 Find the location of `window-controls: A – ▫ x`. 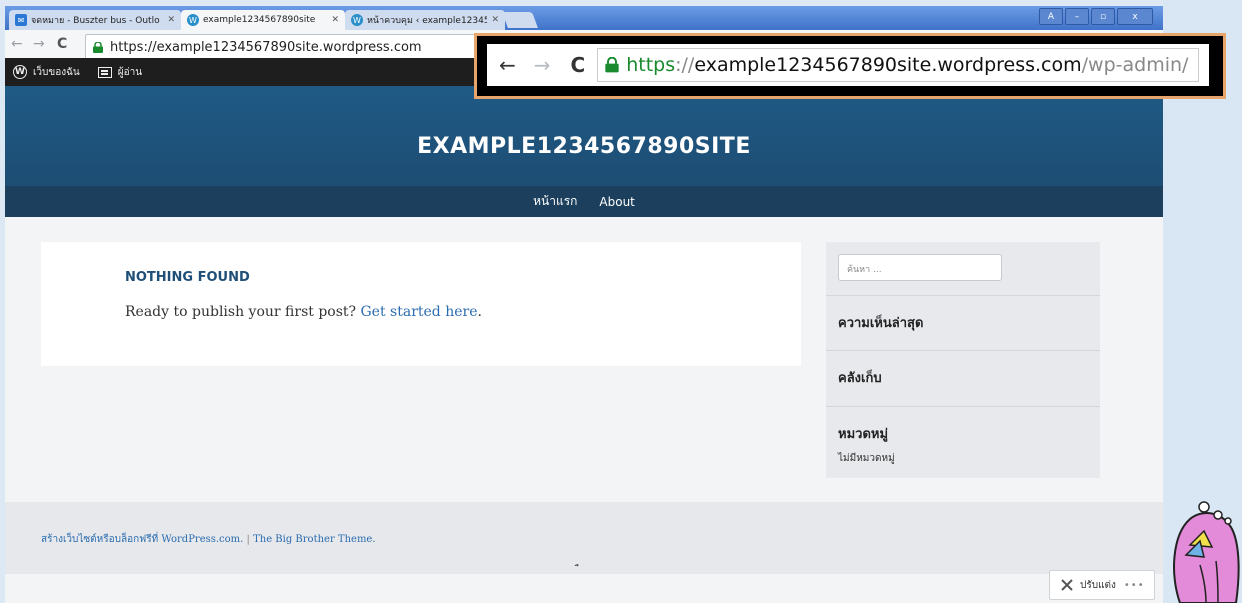

window-controls: A – ▫ x is located at coordinates (1096, 16).